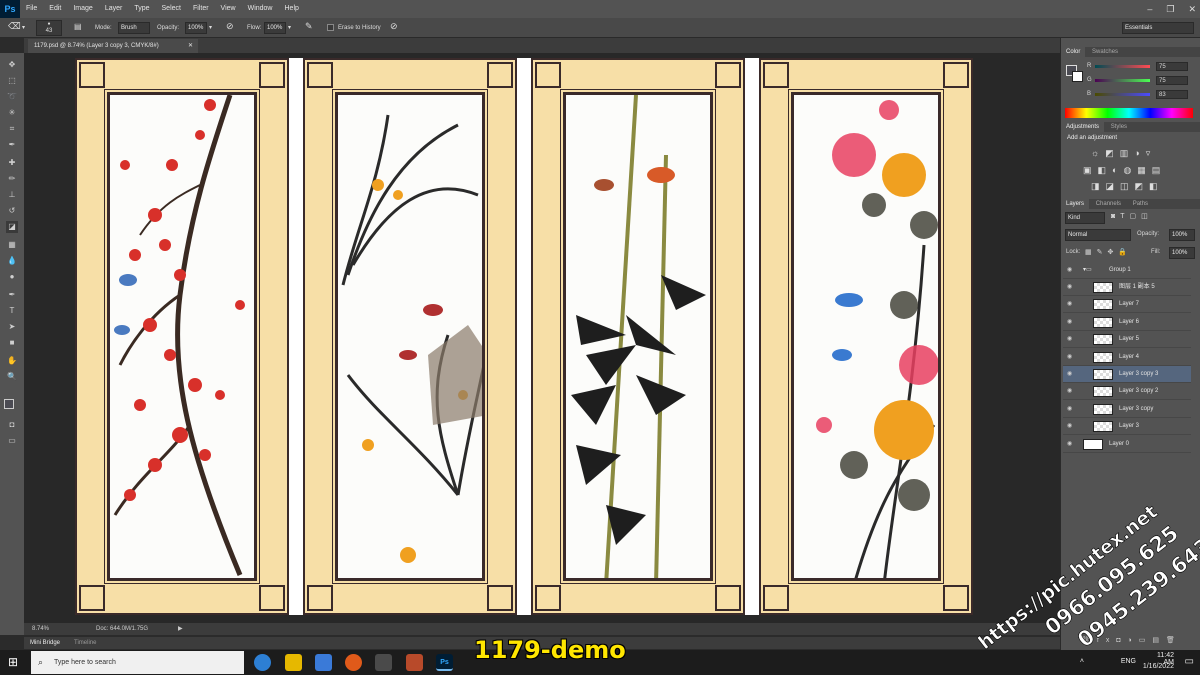  I want to click on healing-brush-icon: ✚, so click(12, 163).